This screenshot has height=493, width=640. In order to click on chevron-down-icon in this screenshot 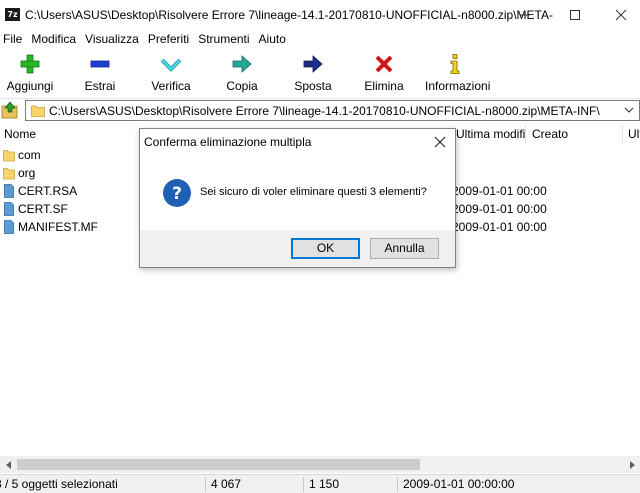, I will do `click(629, 110)`.